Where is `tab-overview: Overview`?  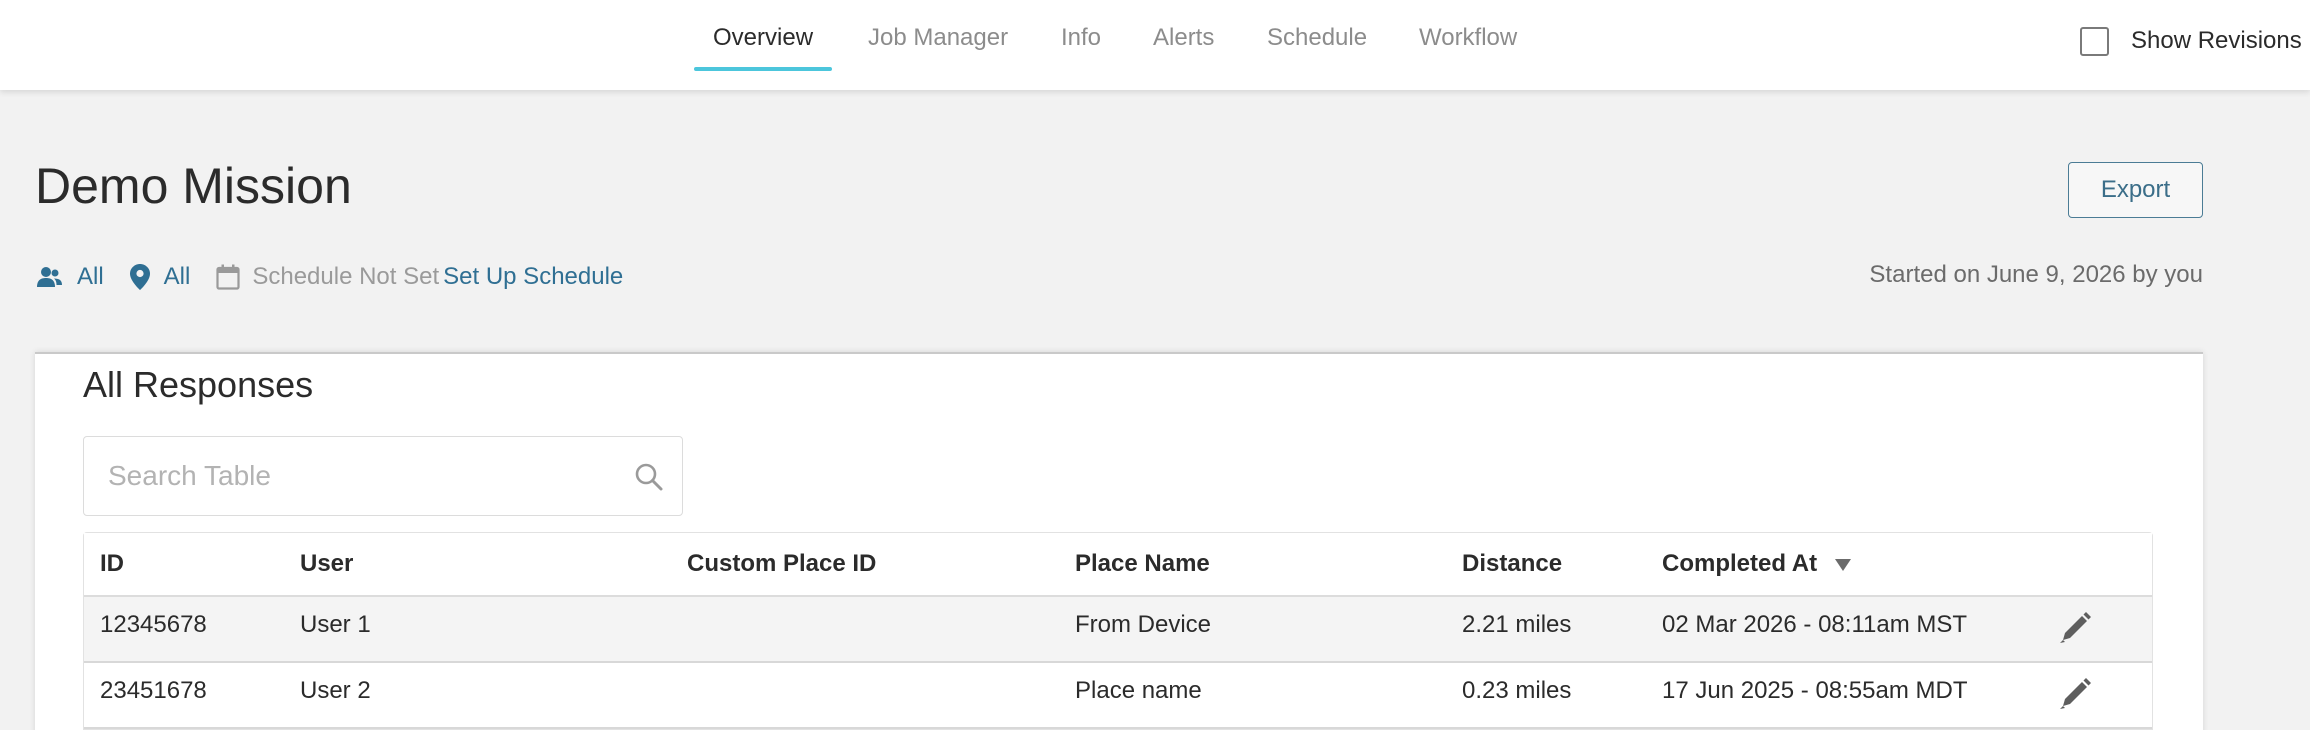
tab-overview: Overview is located at coordinates (763, 48).